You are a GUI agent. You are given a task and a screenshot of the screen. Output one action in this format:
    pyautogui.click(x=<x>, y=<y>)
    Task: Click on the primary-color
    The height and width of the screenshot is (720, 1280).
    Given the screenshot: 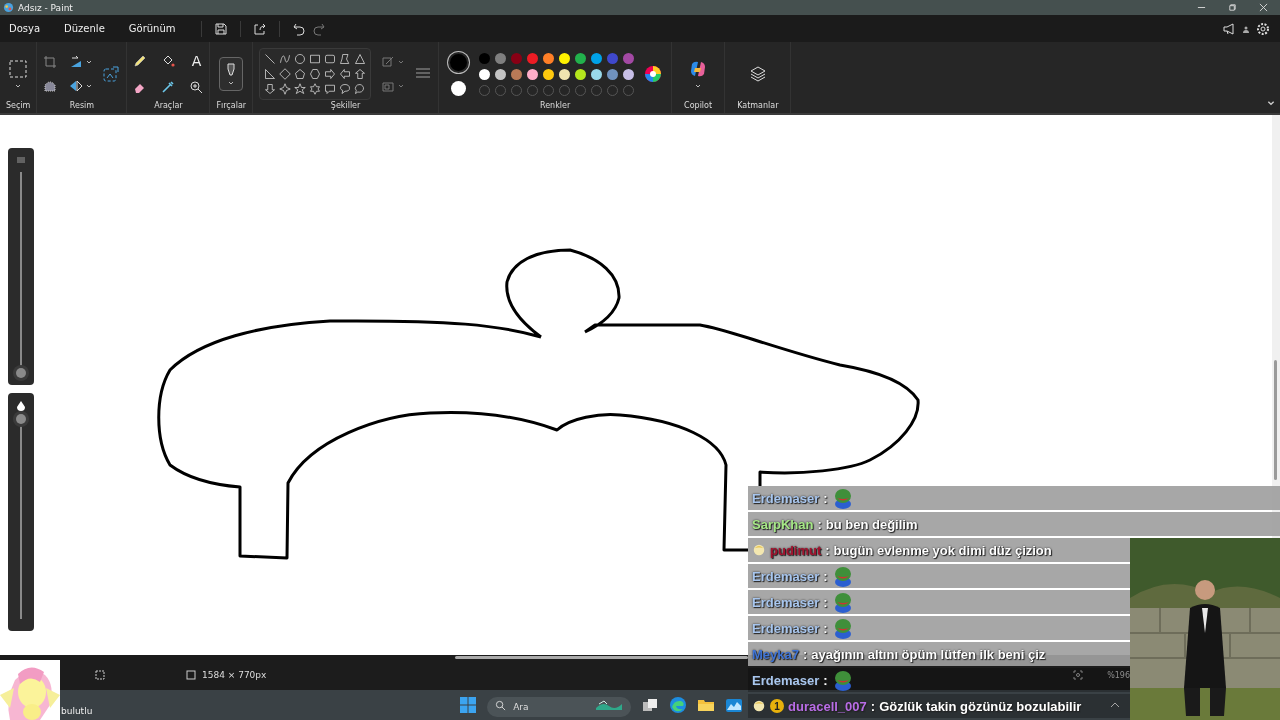 What is the action you would take?
    pyautogui.click(x=459, y=62)
    